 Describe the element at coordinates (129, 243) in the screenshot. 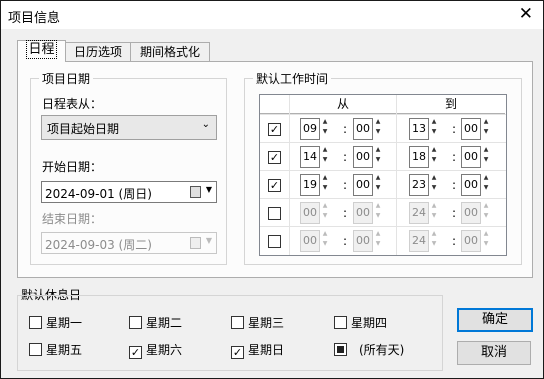

I see `end-date-picker: 2024-09-03 (周二) ▼` at that location.